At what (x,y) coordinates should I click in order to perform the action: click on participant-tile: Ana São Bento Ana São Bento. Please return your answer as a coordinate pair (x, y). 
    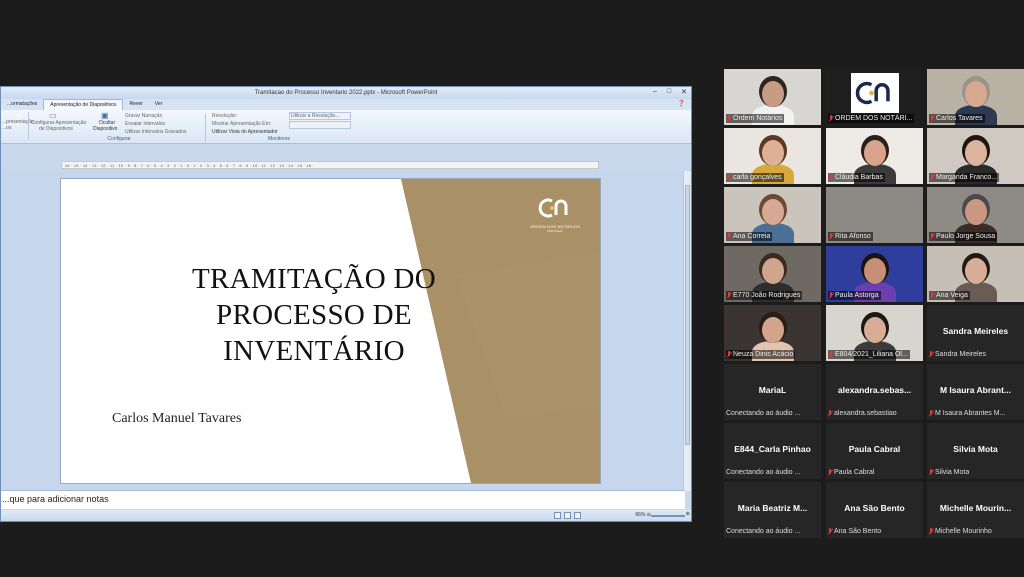
    Looking at the image, I should click on (874, 510).